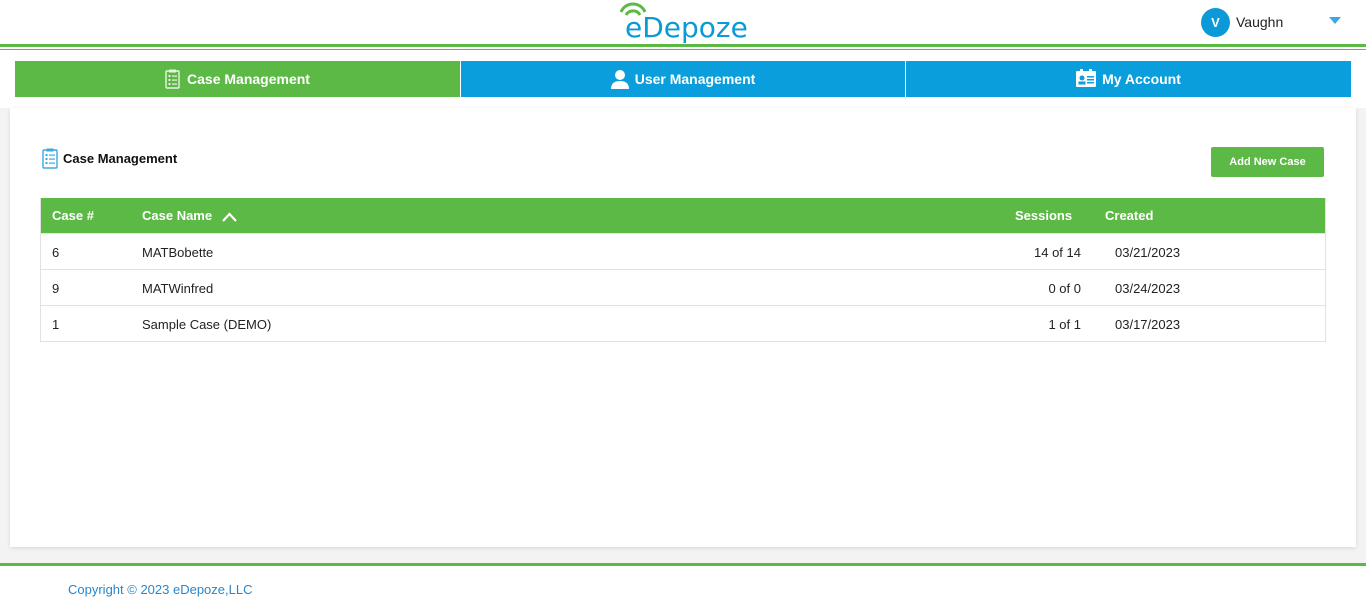 The width and height of the screenshot is (1366, 612). Describe the element at coordinates (1267, 162) in the screenshot. I see `add-new-case-button: Add New Case` at that location.